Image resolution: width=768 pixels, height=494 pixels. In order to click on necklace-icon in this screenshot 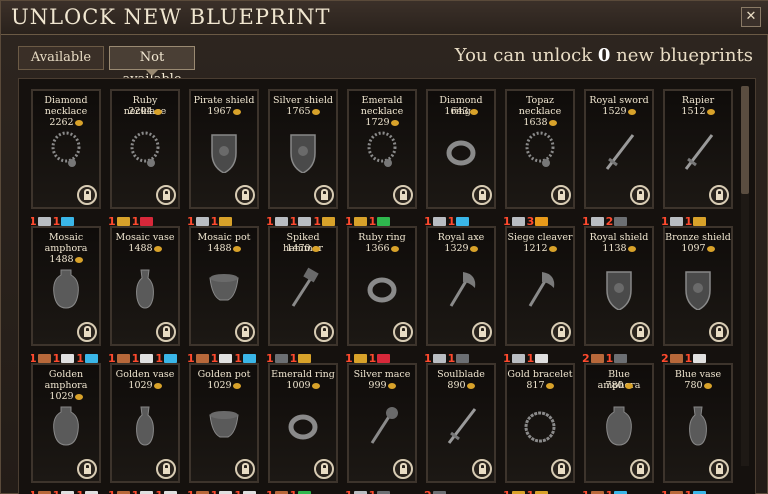, I will do `click(382, 151)`.